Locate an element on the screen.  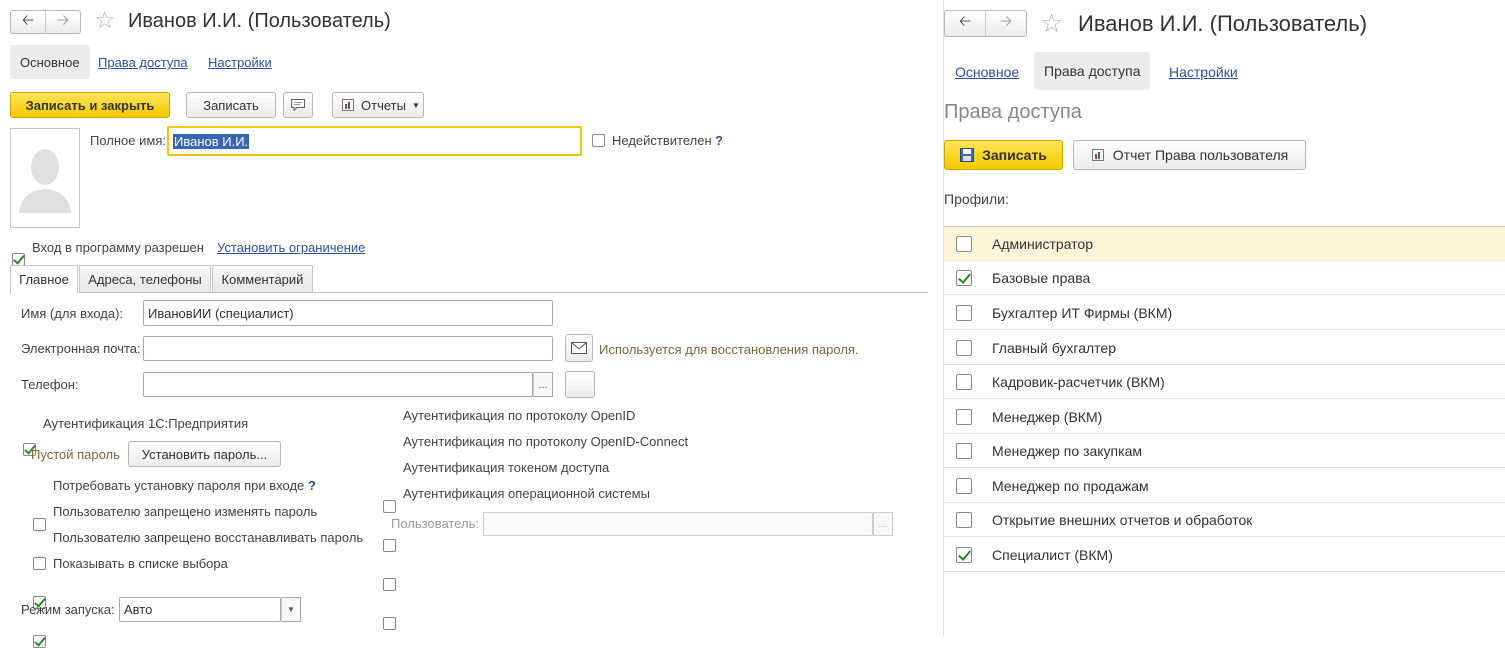
nav-buttons: 🡠 🡢 is located at coordinates (45, 22).